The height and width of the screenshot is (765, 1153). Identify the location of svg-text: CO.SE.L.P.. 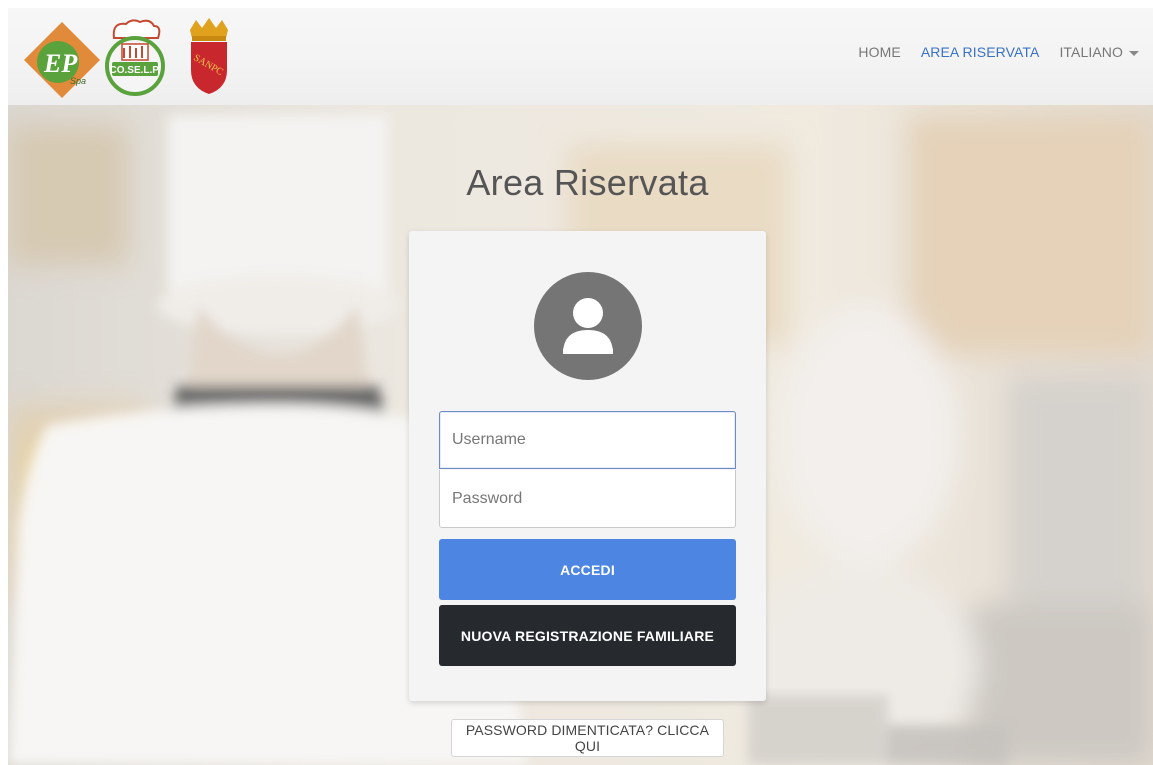
(135, 70).